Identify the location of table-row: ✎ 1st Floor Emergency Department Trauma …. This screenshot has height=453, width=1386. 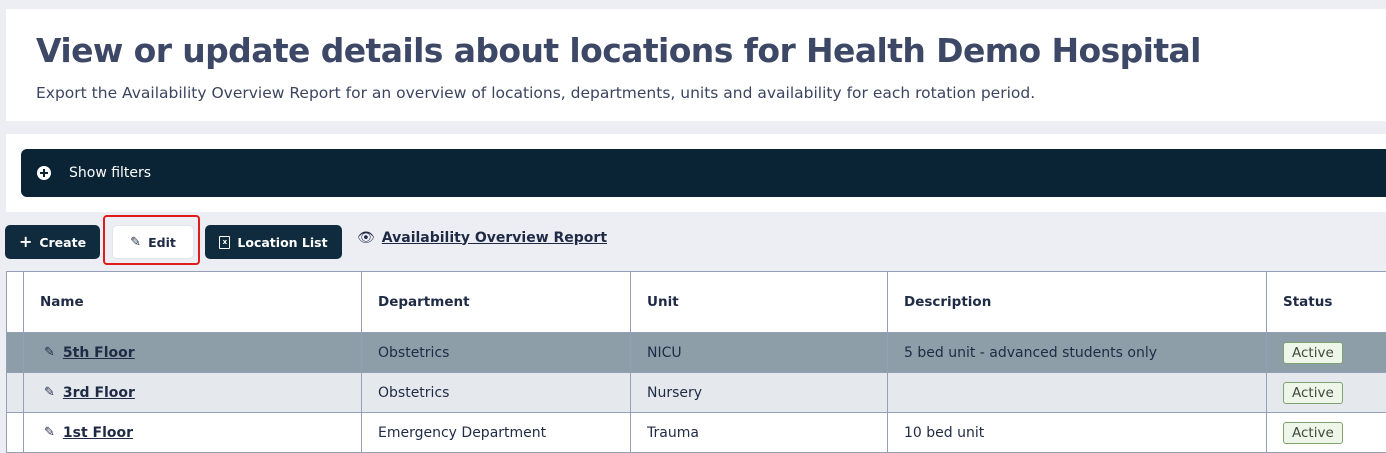
(696, 433).